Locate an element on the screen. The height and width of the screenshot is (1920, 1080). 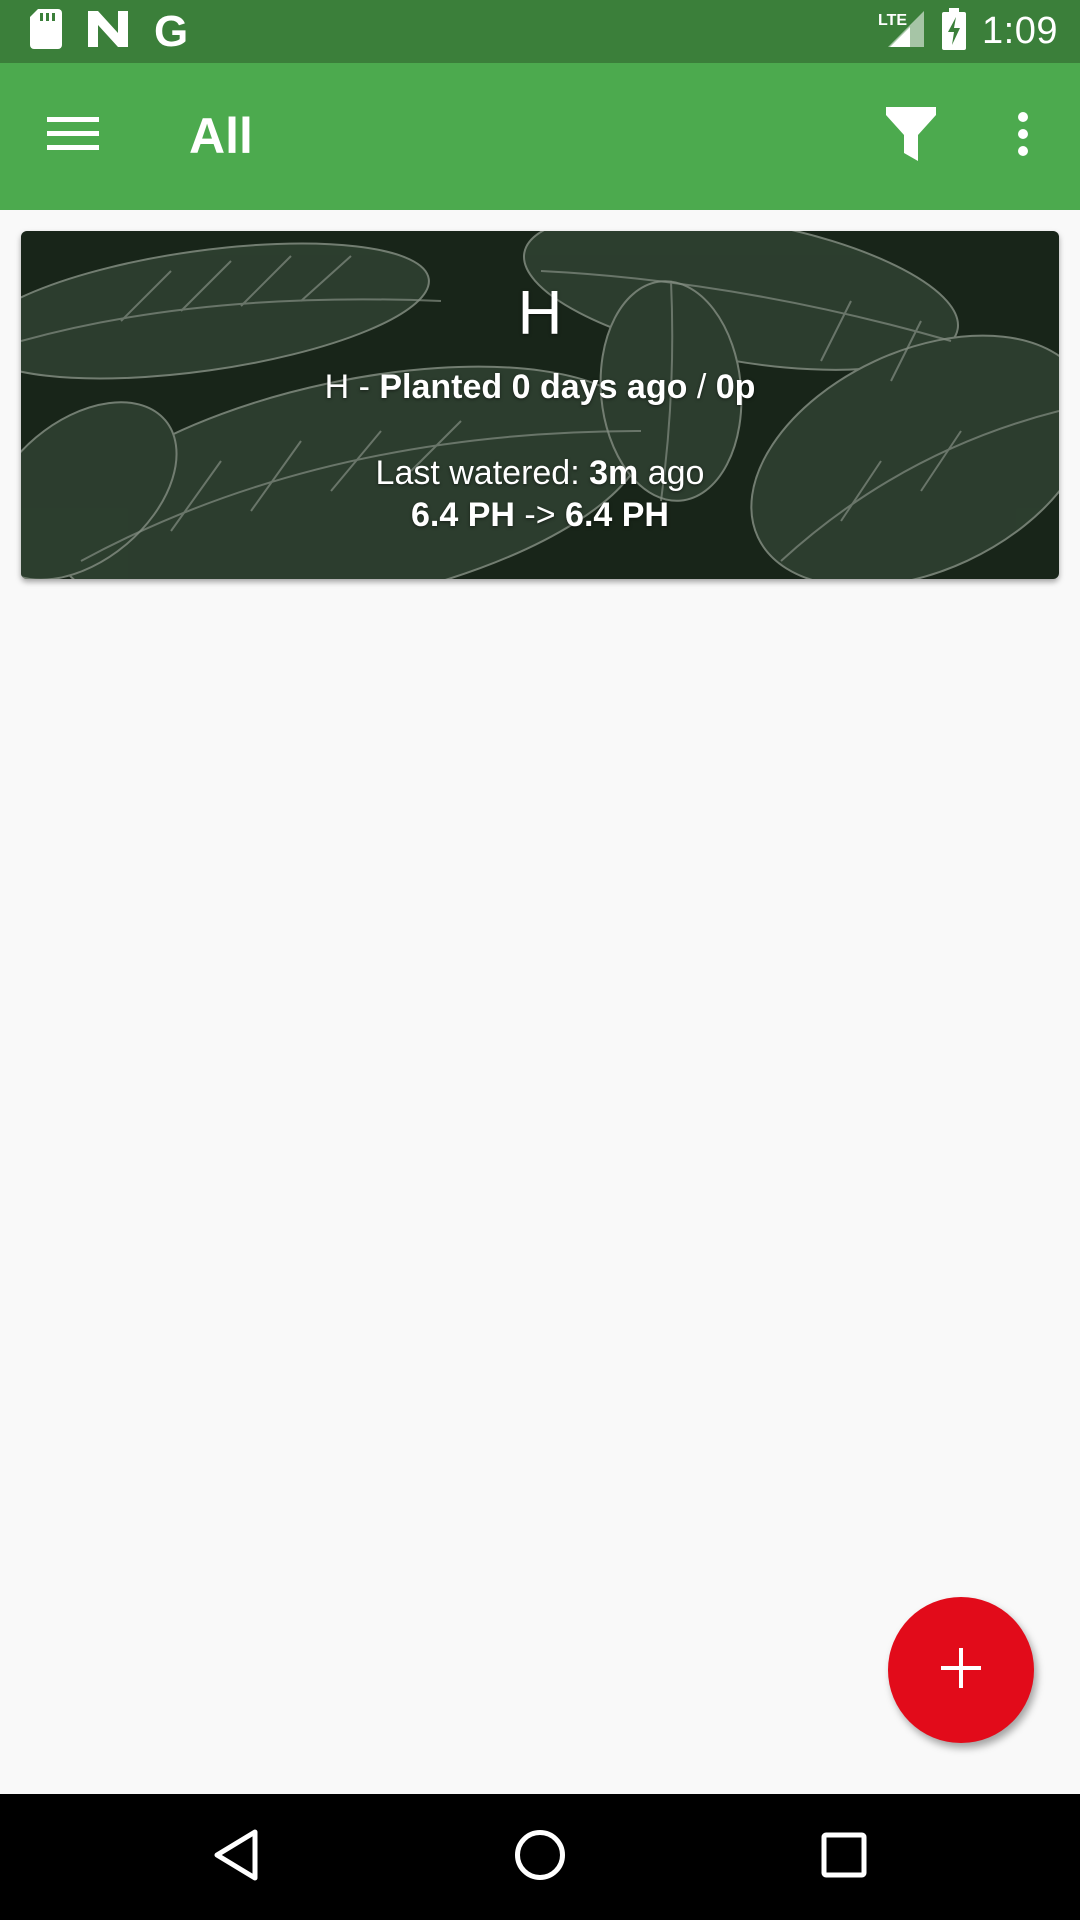
plant-summary-prefix: H - is located at coordinates (352, 387).